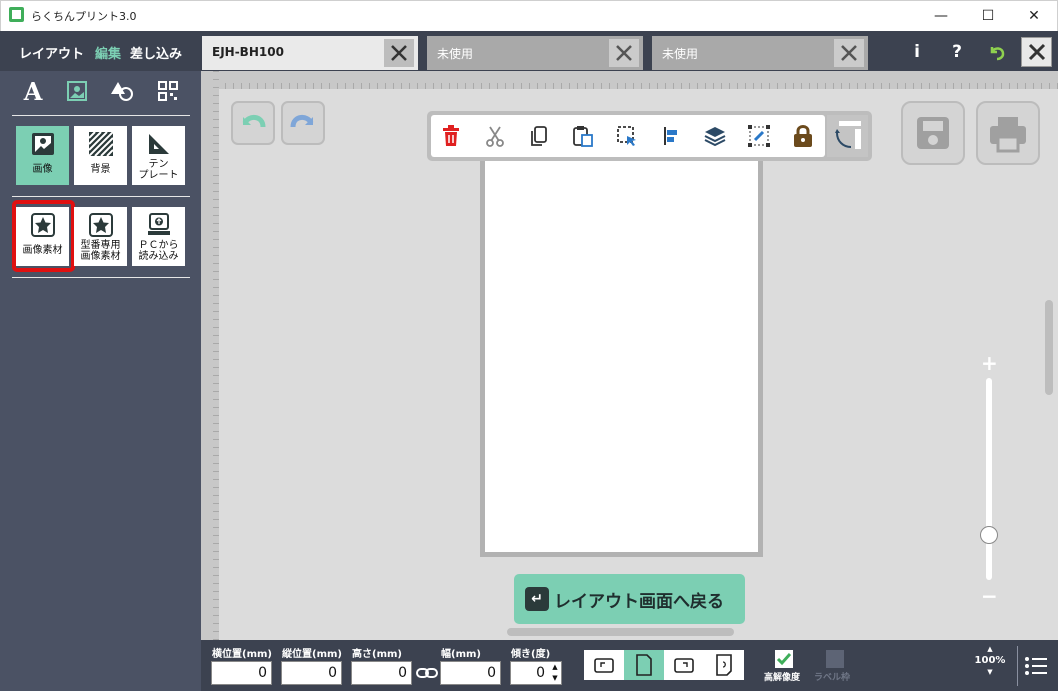  I want to click on minimize-button: —, so click(941, 15).